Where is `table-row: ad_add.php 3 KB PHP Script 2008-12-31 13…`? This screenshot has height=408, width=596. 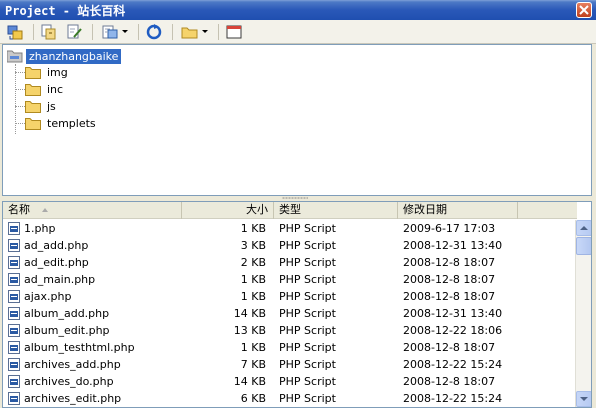 table-row: ad_add.php 3 KB PHP Script 2008-12-31 13… is located at coordinates (290, 245).